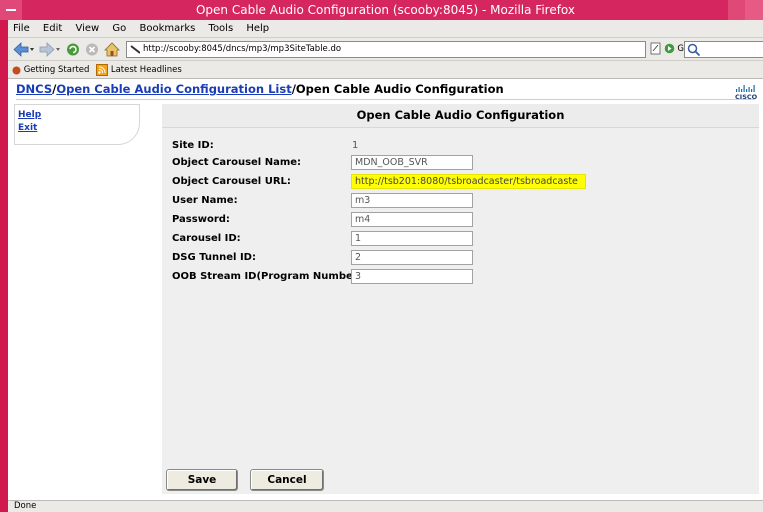 The height and width of the screenshot is (512, 763). Describe the element at coordinates (205, 200) in the screenshot. I see `user-name-label: User Name:` at that location.